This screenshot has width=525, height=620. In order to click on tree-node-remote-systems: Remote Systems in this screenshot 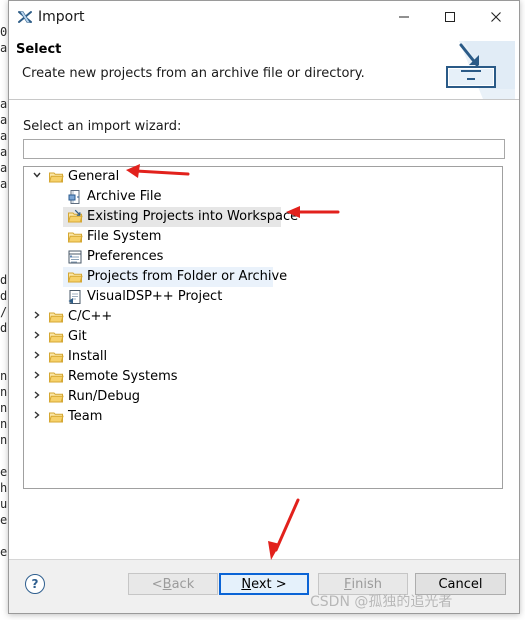, I will do `click(106, 377)`.